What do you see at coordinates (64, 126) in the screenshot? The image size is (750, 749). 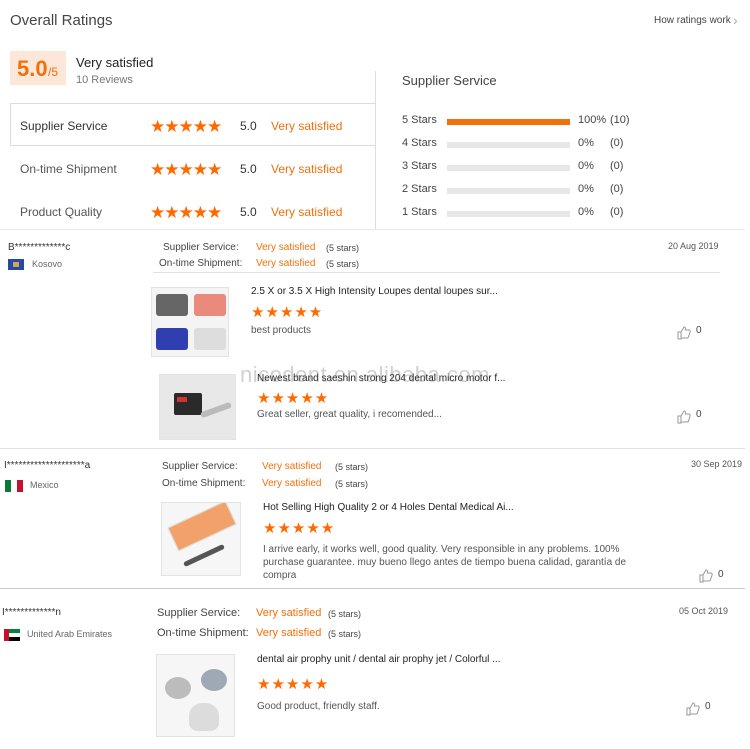 I see `summary-row-label: Supplier Service` at bounding box center [64, 126].